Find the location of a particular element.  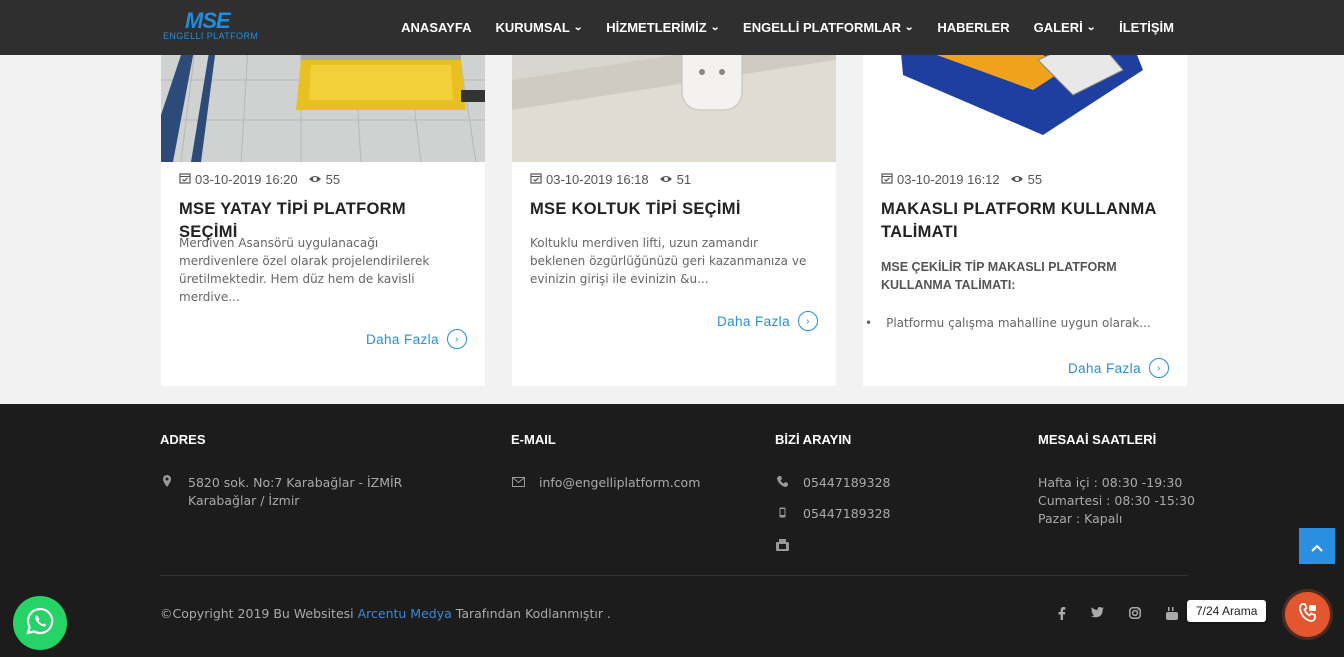

nav-galeri: GALERİ ⌄ is located at coordinates (1065, 27).